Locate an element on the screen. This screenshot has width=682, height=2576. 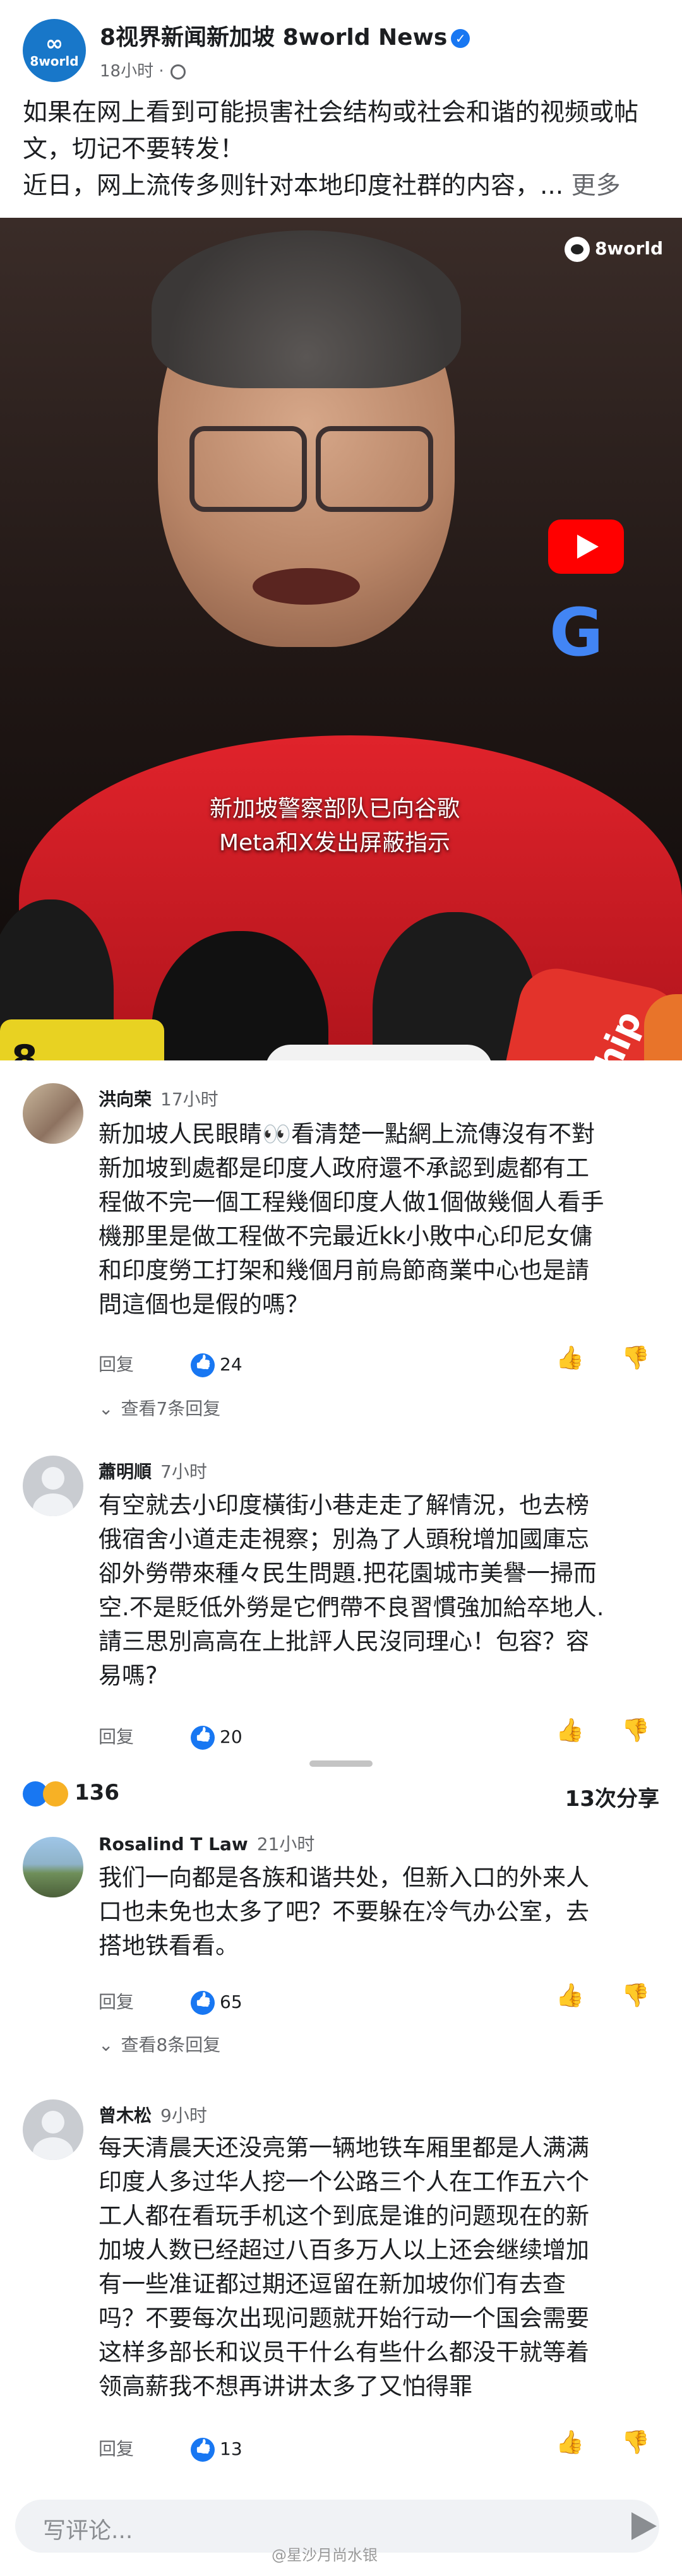
comment-time: 21小时 is located at coordinates (285, 1844).